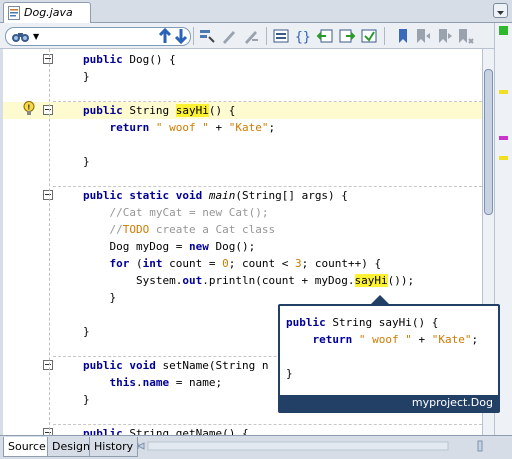 This screenshot has width=512, height=459. I want to click on status-ok-marker, so click(503, 30).